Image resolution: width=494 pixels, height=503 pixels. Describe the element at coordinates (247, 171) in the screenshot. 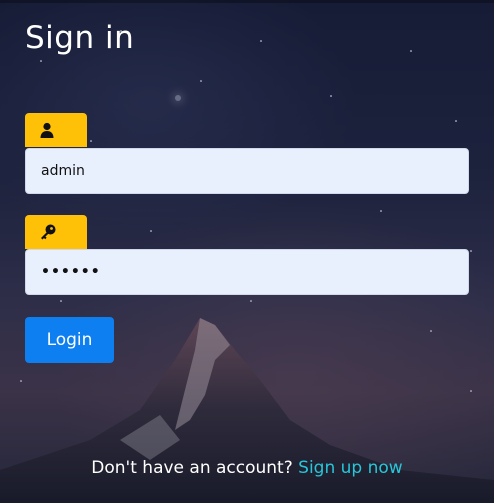

I see `username-input` at that location.